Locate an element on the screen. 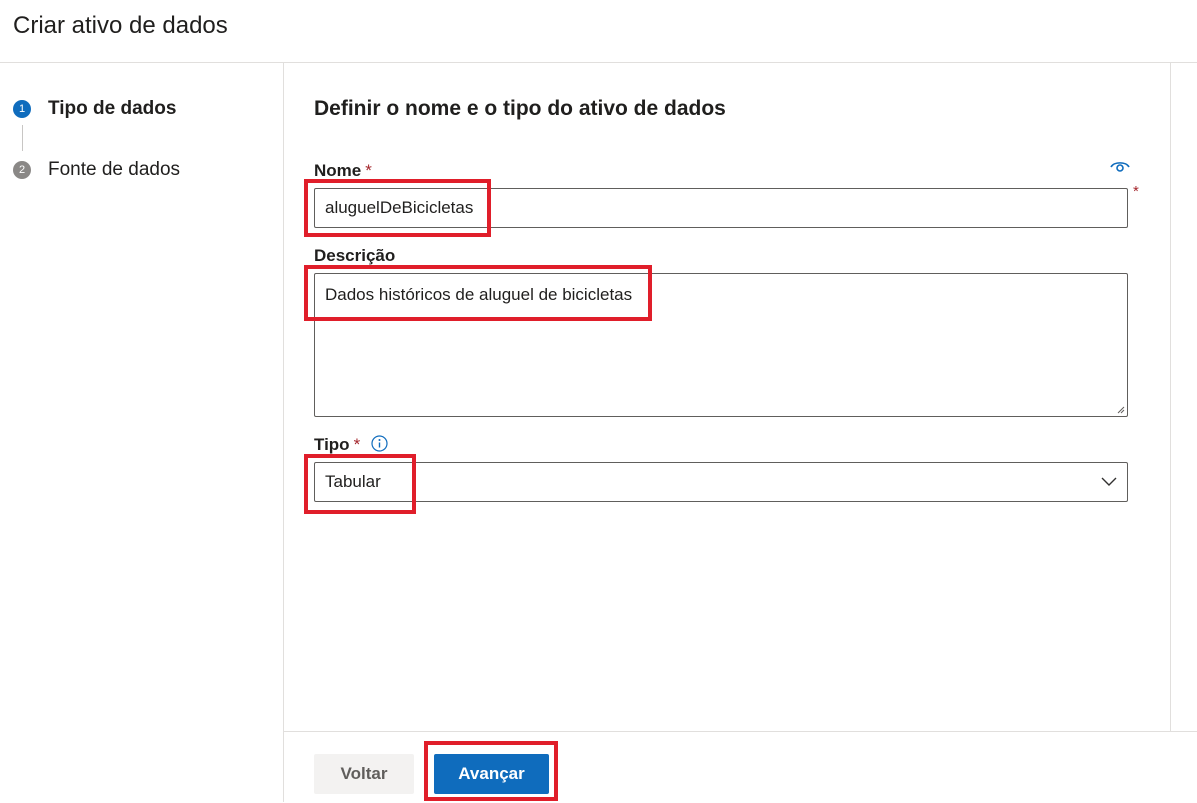 This screenshot has height=803, width=1197. step-number: 2 is located at coordinates (22, 170).